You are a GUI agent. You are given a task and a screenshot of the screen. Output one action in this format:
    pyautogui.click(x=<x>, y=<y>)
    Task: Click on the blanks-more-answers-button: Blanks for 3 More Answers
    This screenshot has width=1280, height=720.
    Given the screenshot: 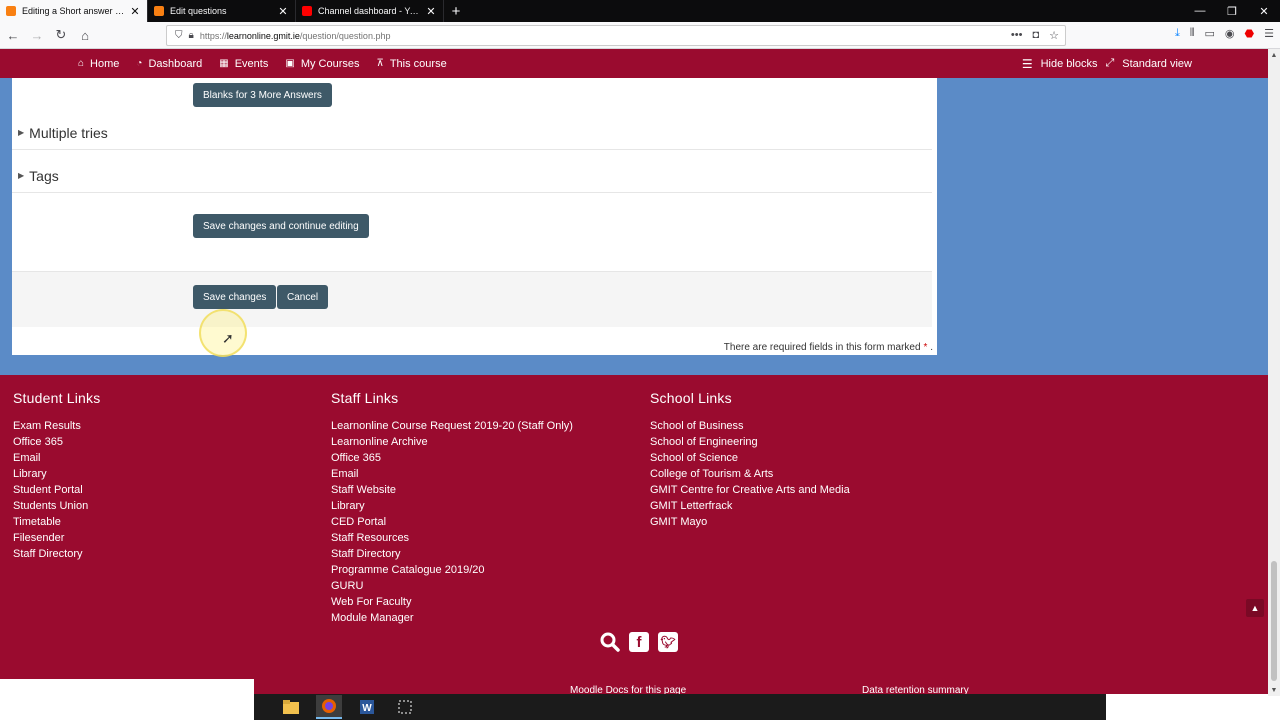 What is the action you would take?
    pyautogui.click(x=262, y=95)
    